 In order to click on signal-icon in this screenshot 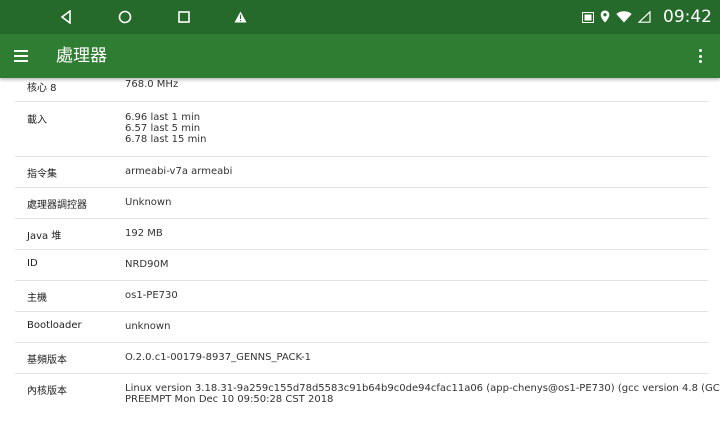, I will do `click(644, 17)`.